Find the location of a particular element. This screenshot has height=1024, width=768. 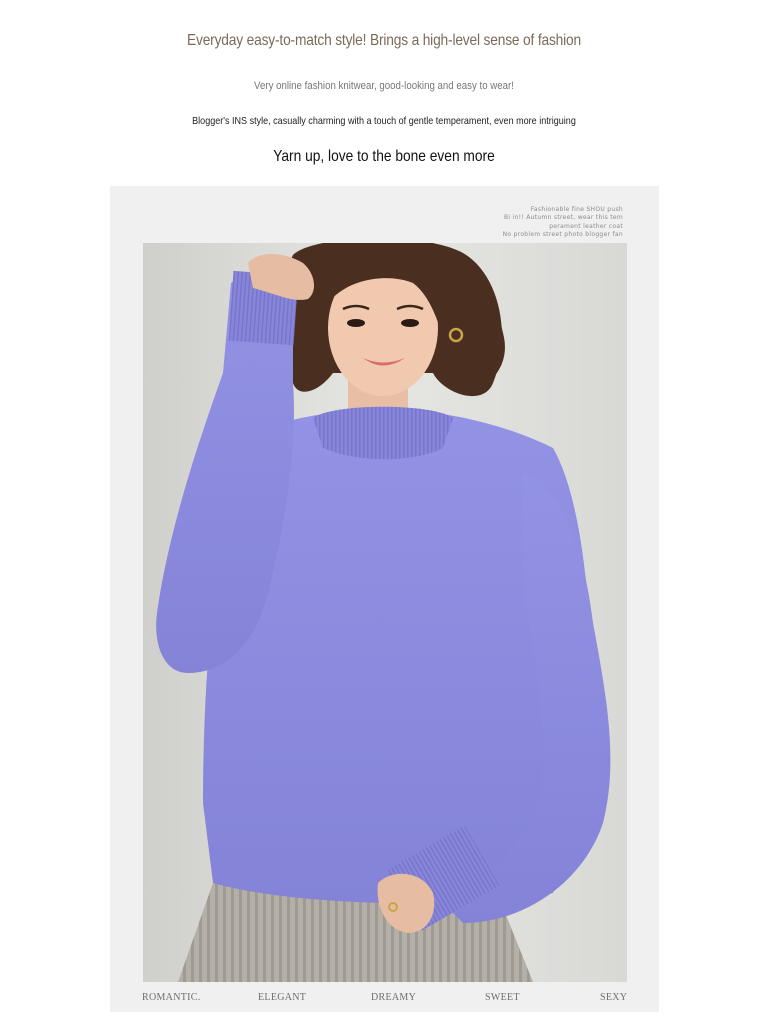

tag-sexy: SEXY is located at coordinates (614, 997).